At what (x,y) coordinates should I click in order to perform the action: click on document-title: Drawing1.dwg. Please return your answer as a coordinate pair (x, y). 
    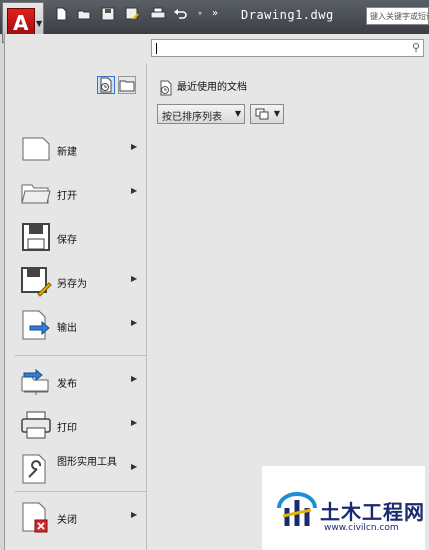
    Looking at the image, I should click on (287, 15).